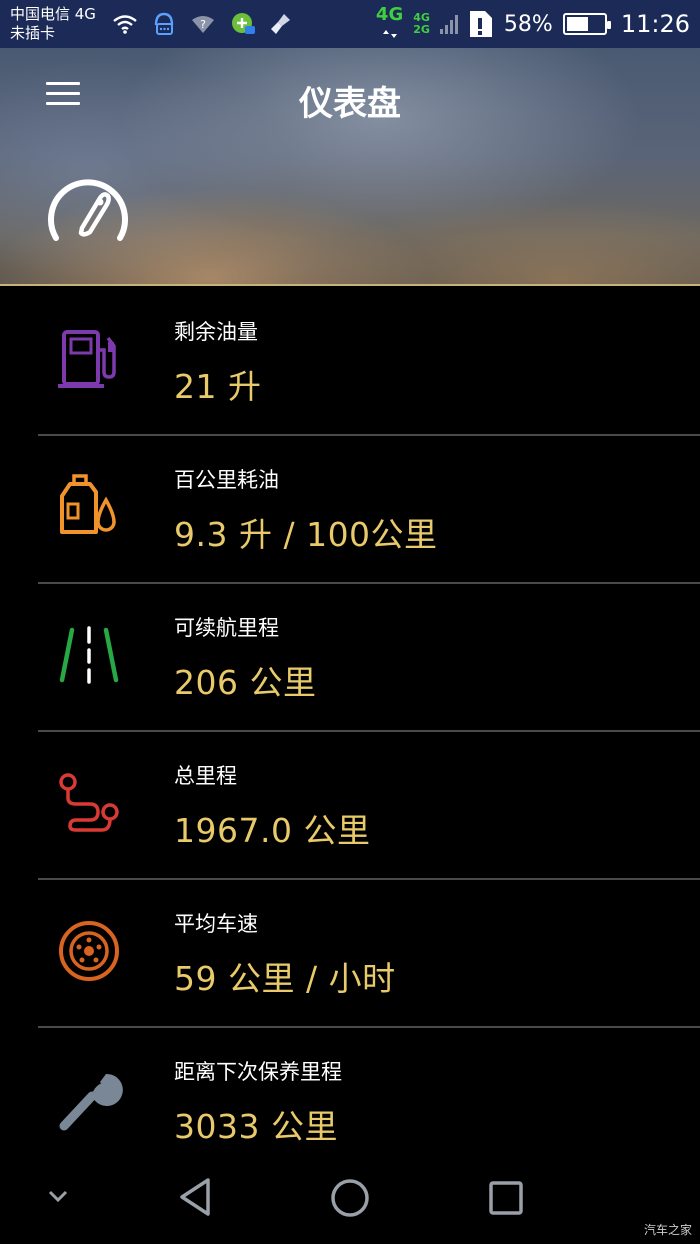 The image size is (700, 1244). Describe the element at coordinates (218, 386) in the screenshot. I see `item-value: 21 升` at that location.